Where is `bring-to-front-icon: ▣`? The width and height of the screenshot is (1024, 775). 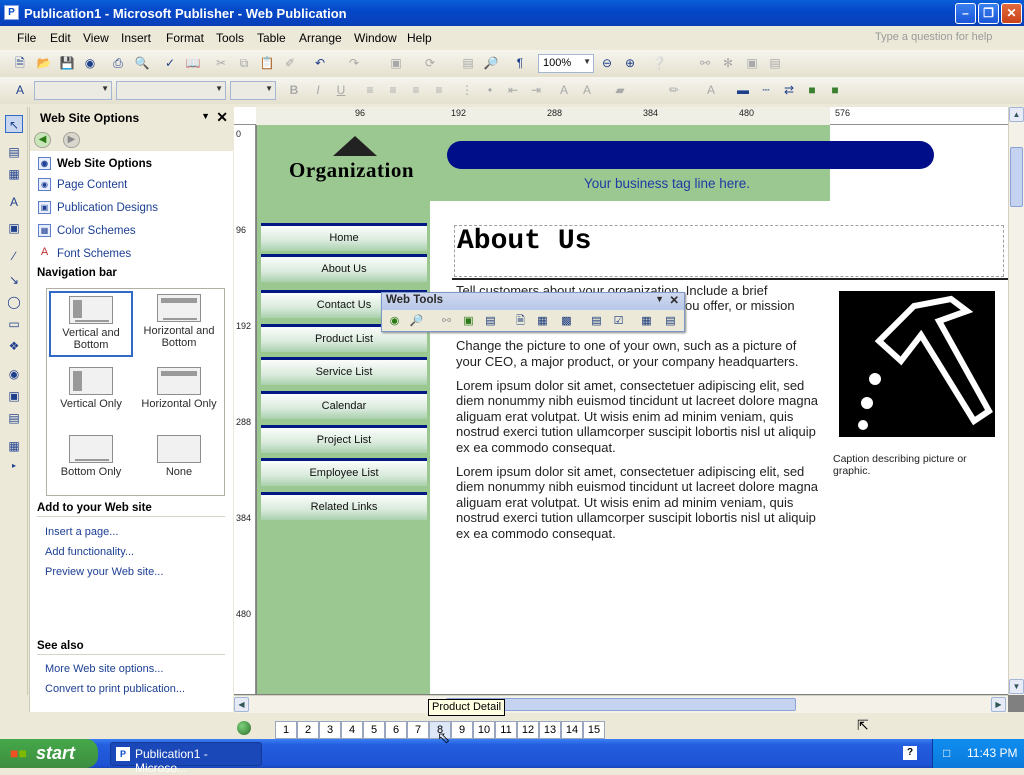
bring-to-front-icon: ▣ is located at coordinates (396, 63).